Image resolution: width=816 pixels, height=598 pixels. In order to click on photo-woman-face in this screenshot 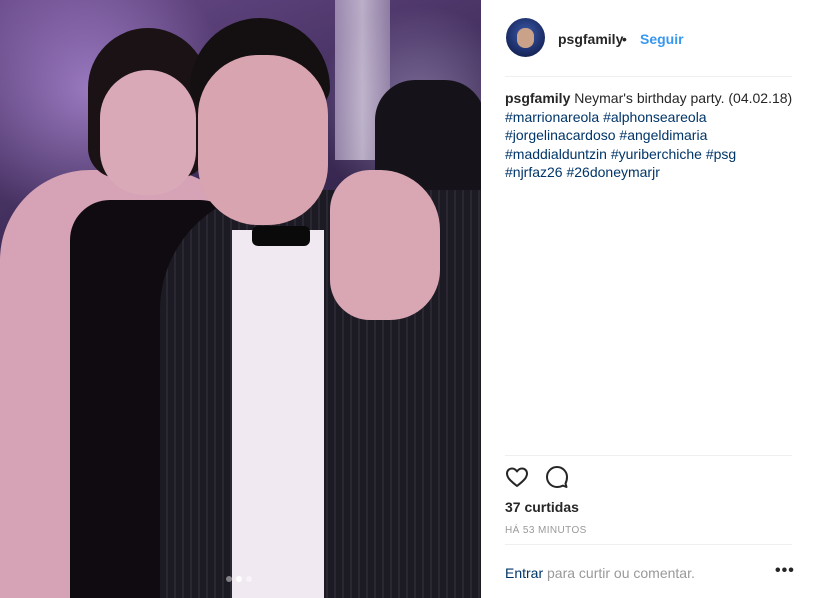, I will do `click(148, 132)`.